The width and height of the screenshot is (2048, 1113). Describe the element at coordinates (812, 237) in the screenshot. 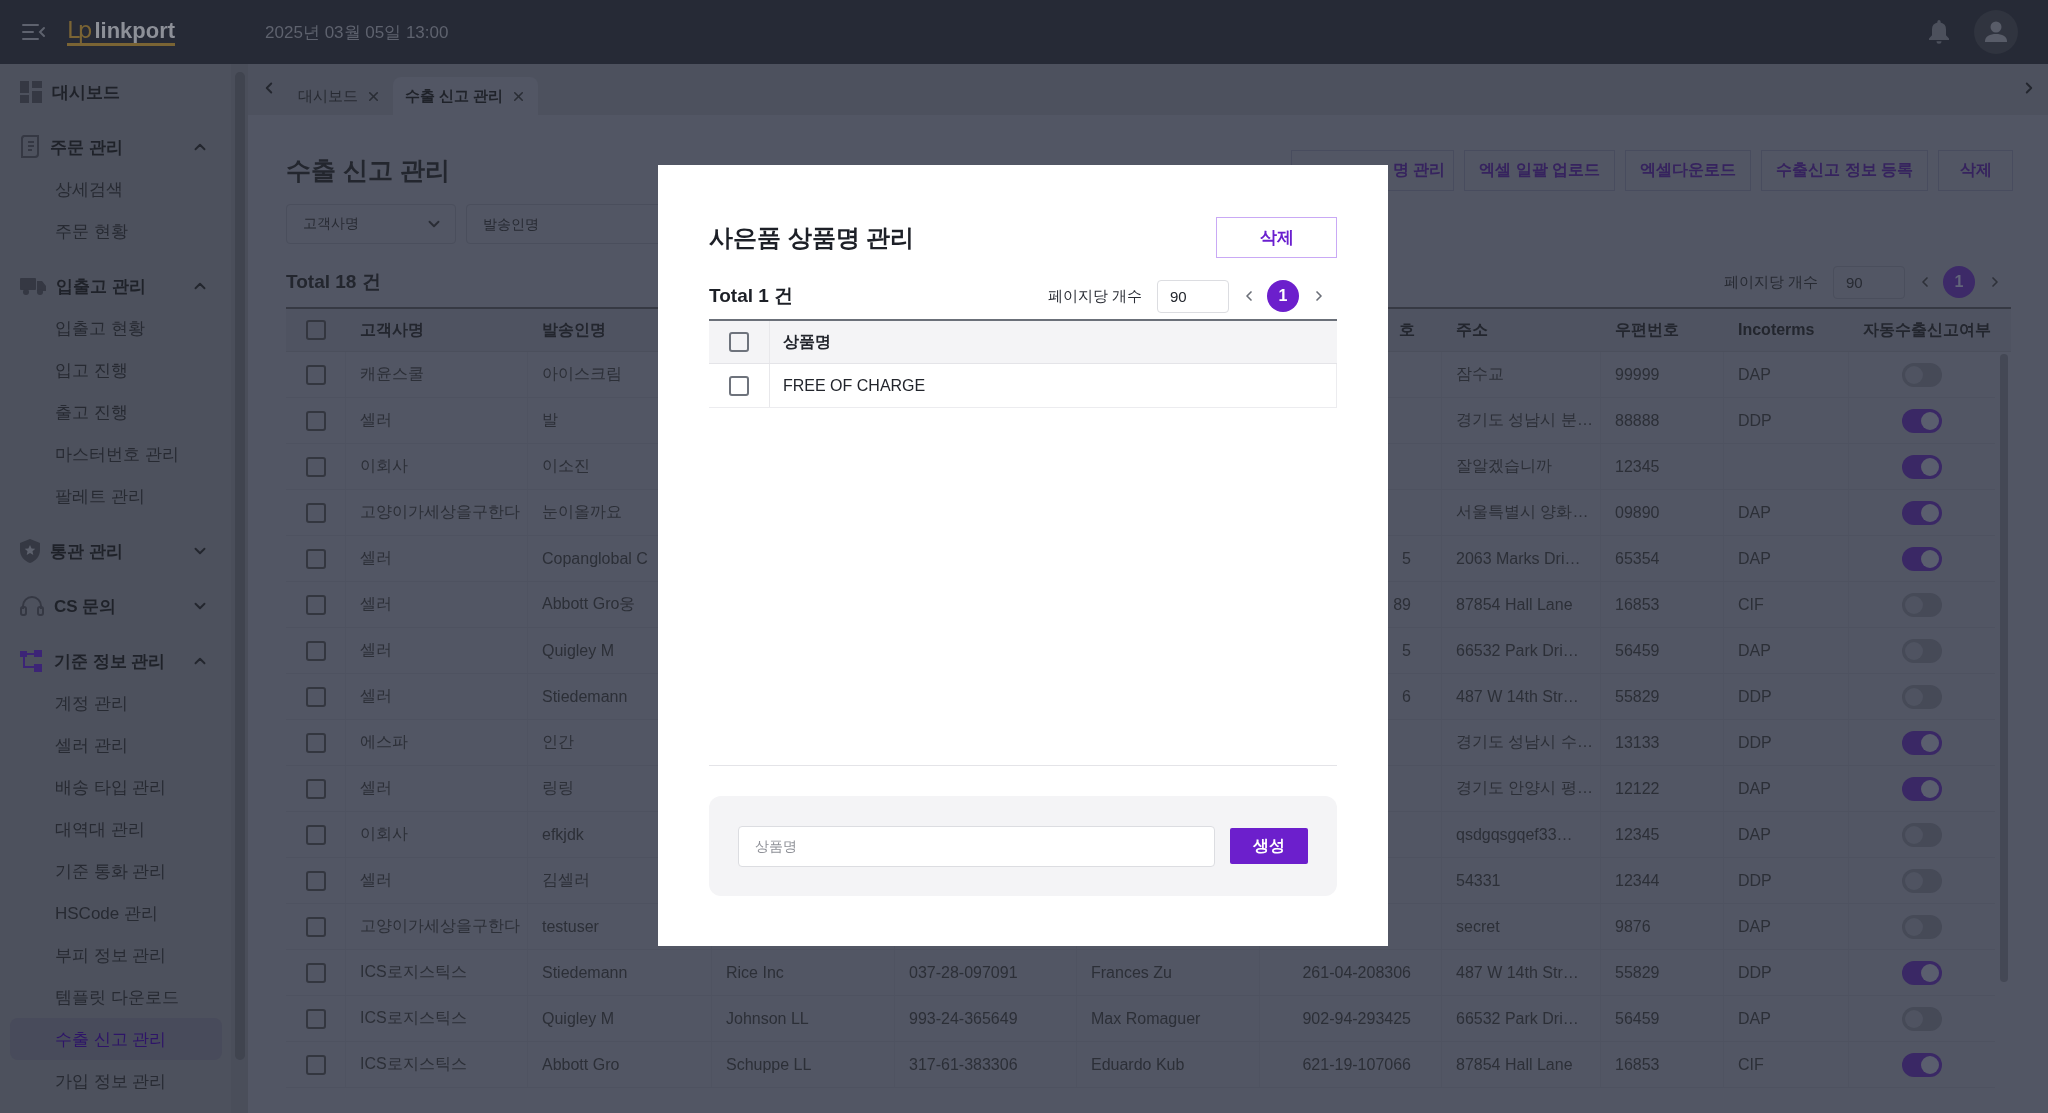

I see `modal-title: 사은품 상품명 관리` at that location.